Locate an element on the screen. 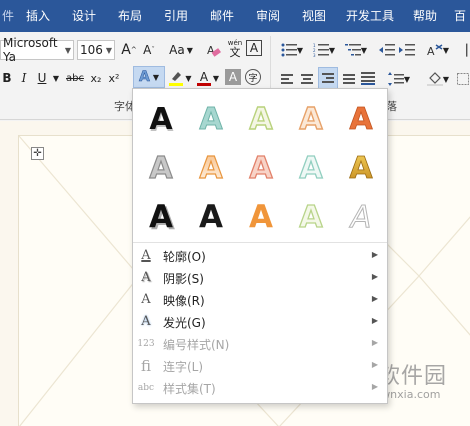 Image resolution: width=470 pixels, height=426 pixels. menu-item-label: 编号样式(N) is located at coordinates (196, 345).